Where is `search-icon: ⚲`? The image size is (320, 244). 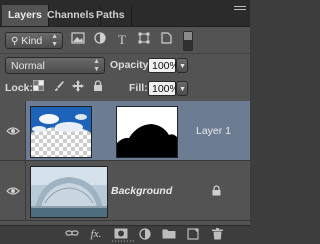 search-icon: ⚲ is located at coordinates (15, 41).